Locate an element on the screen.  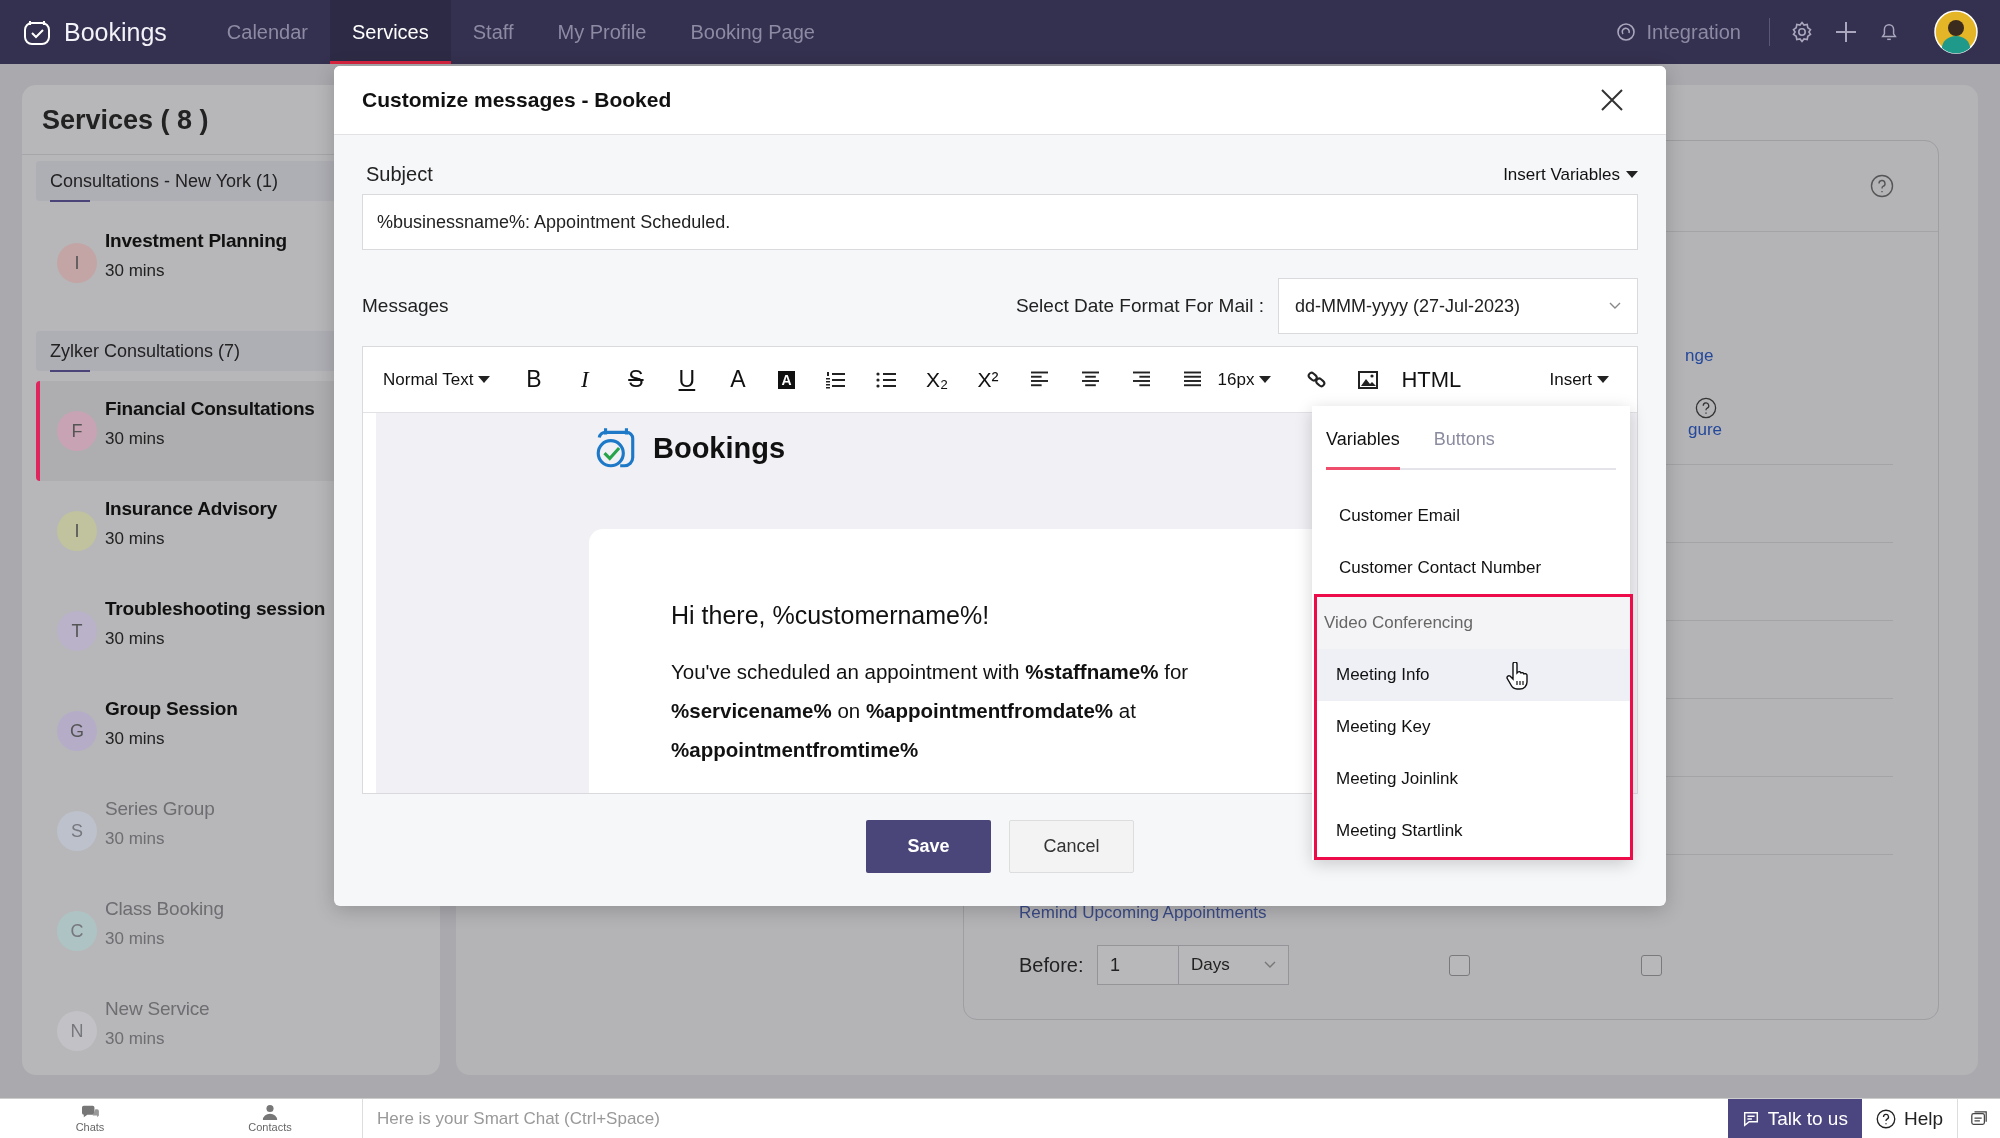
link-text: nge is located at coordinates (1699, 356).